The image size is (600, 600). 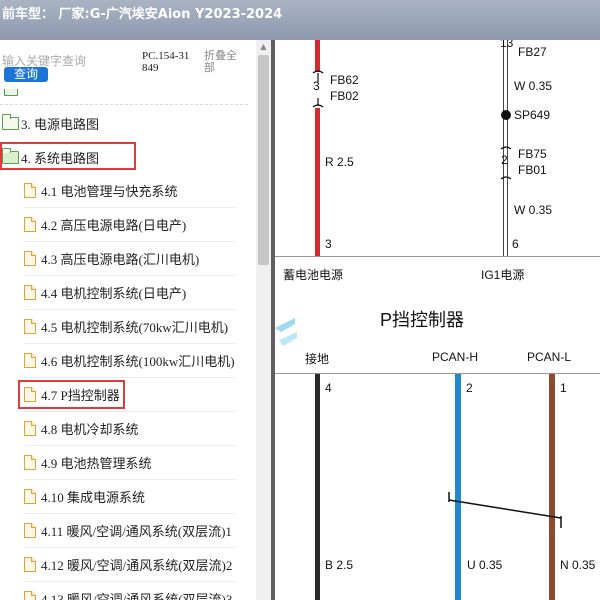 I want to click on tree-item: 4.11 暖风/空调/通风系统(双层流)1, so click(x=130, y=531).